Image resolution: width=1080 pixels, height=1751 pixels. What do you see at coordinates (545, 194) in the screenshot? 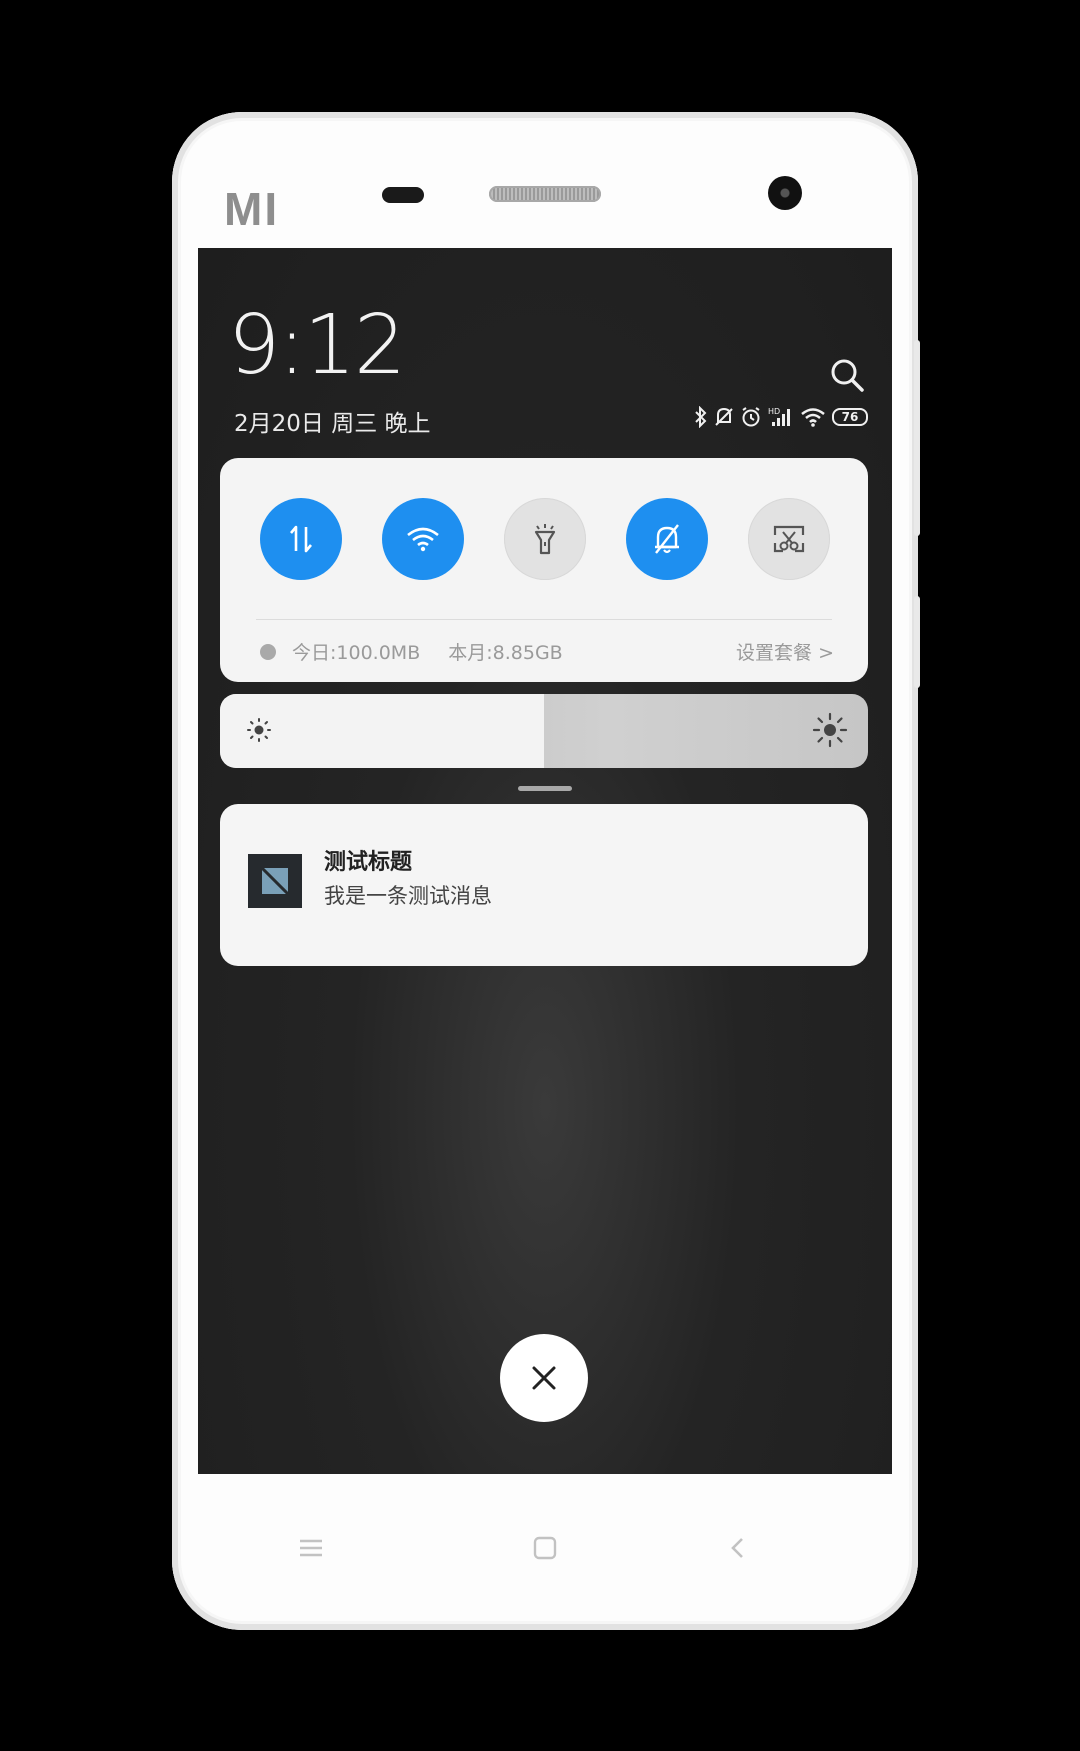
I see `earpiece-speaker` at bounding box center [545, 194].